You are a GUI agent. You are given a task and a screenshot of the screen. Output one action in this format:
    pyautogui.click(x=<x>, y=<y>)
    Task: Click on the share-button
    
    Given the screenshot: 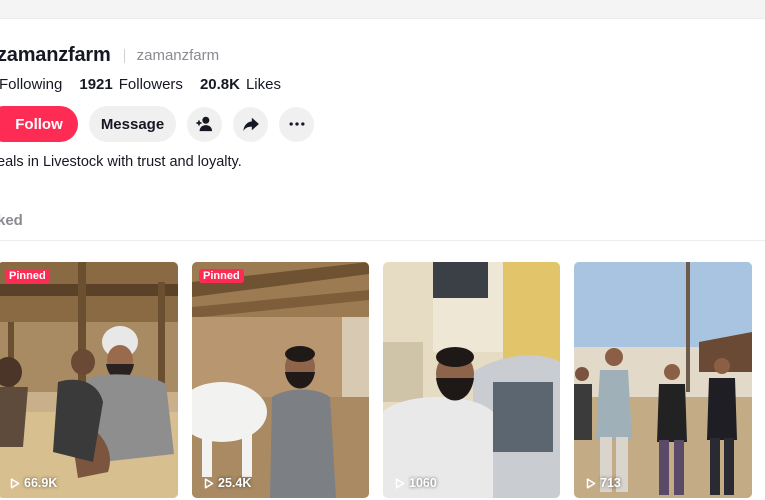 What is the action you would take?
    pyautogui.click(x=250, y=124)
    